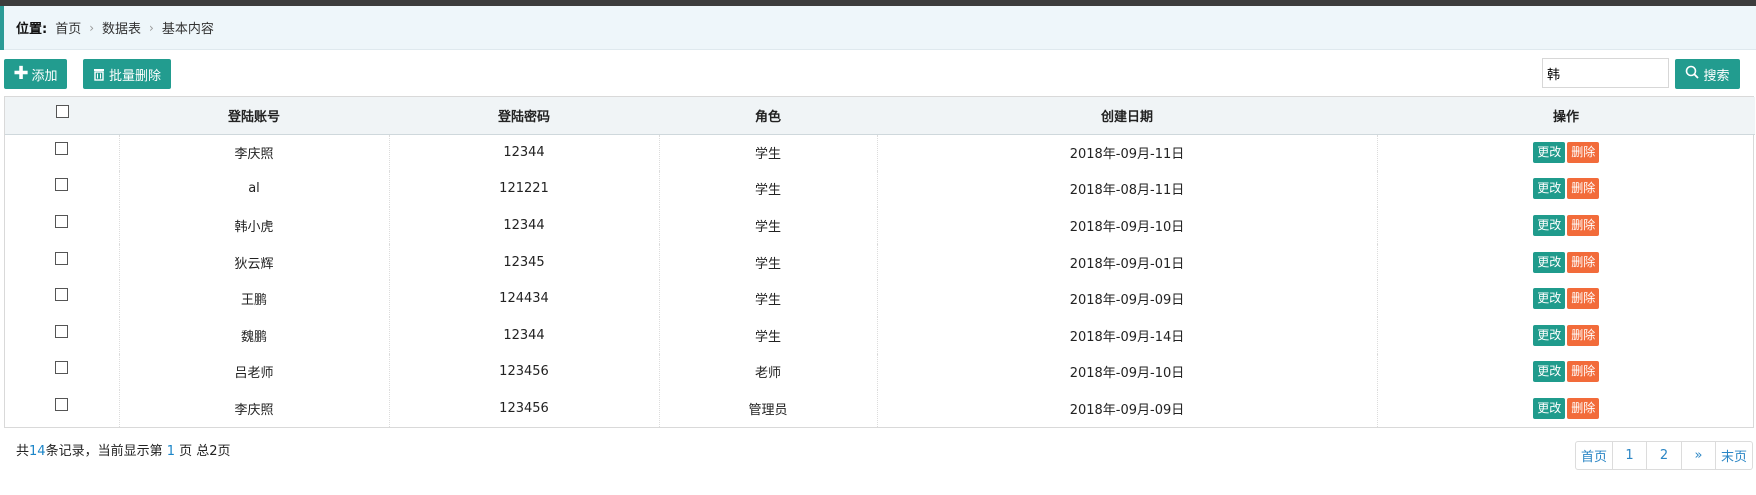 This screenshot has width=1756, height=495. What do you see at coordinates (1664, 455) in the screenshot?
I see `pager-page-2: 2` at bounding box center [1664, 455].